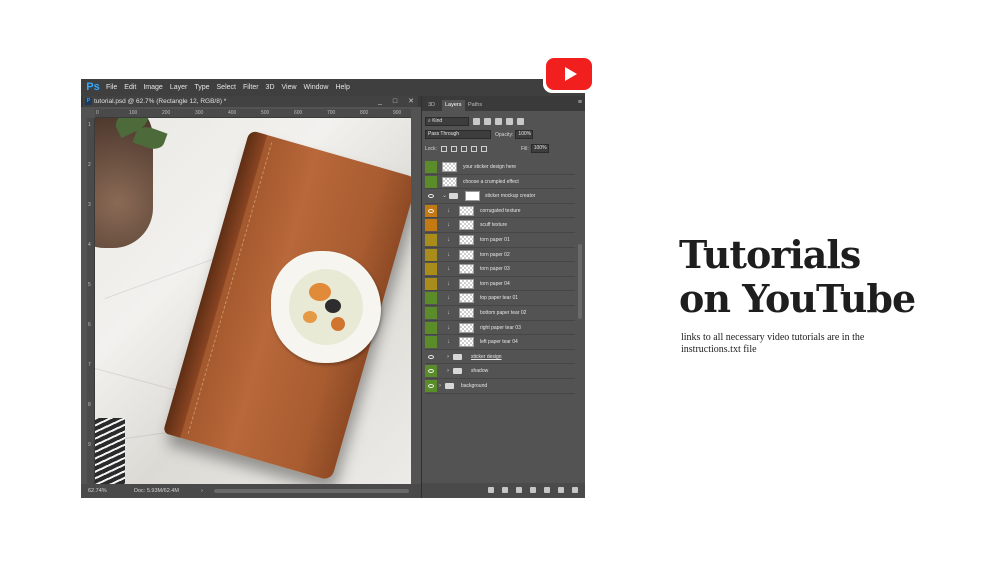 This screenshot has height=565, width=1005. Describe the element at coordinates (580, 281) in the screenshot. I see `layers-scrollbar` at that location.